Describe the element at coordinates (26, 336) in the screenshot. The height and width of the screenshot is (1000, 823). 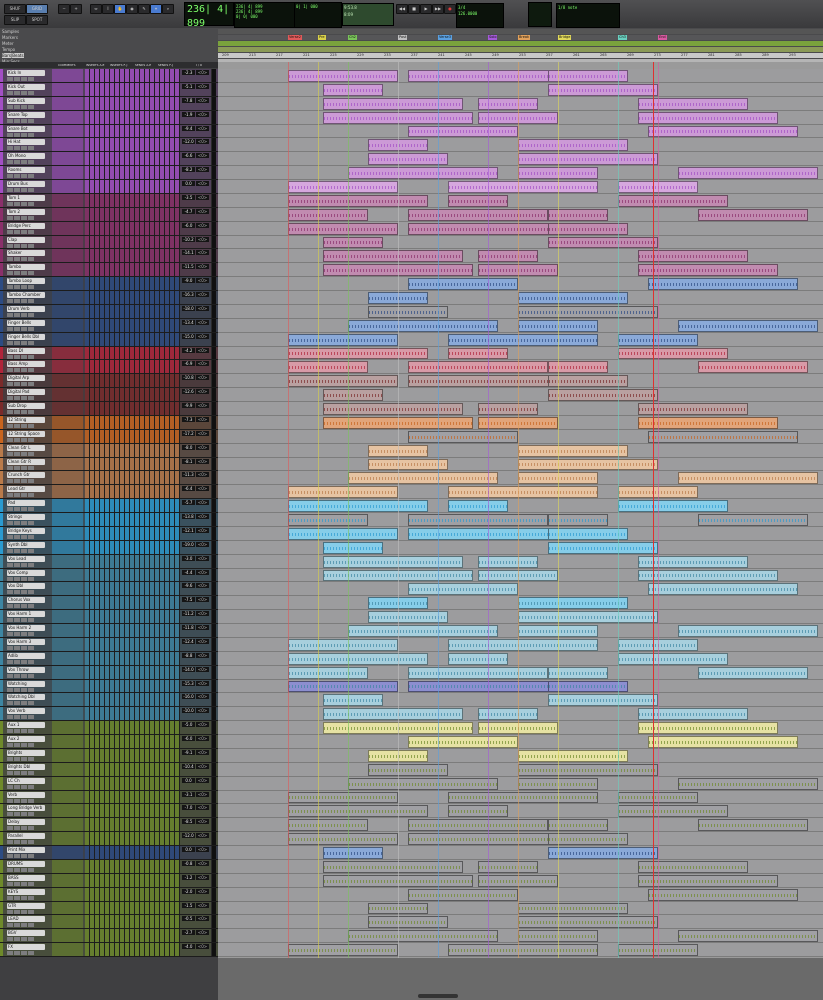
I see `track-name: Finger Bells Dbl` at that location.